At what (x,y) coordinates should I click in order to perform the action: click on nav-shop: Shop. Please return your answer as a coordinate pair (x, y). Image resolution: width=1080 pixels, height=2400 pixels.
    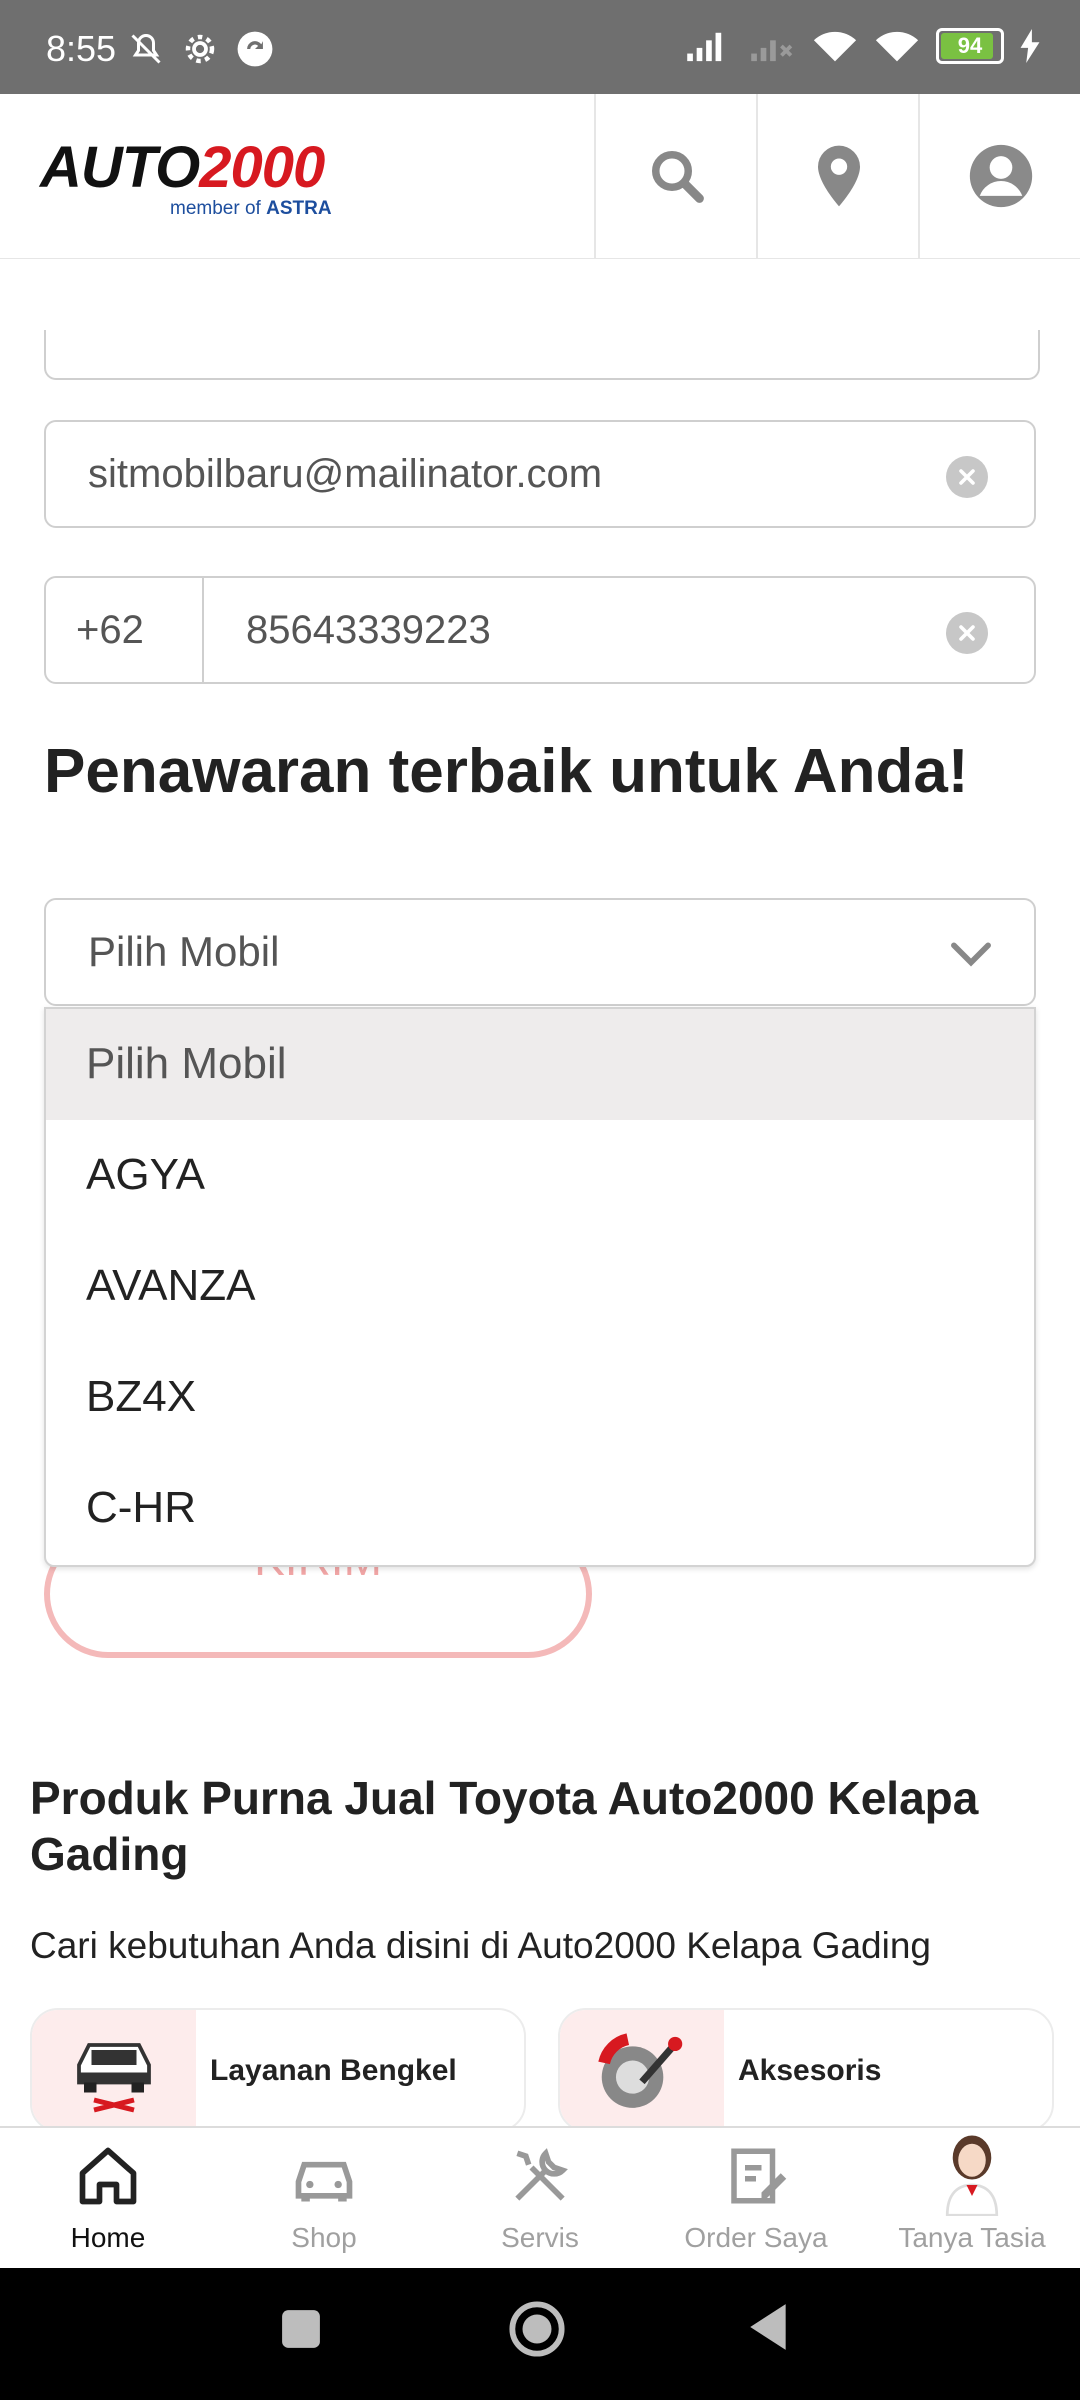
    Looking at the image, I should click on (324, 2199).